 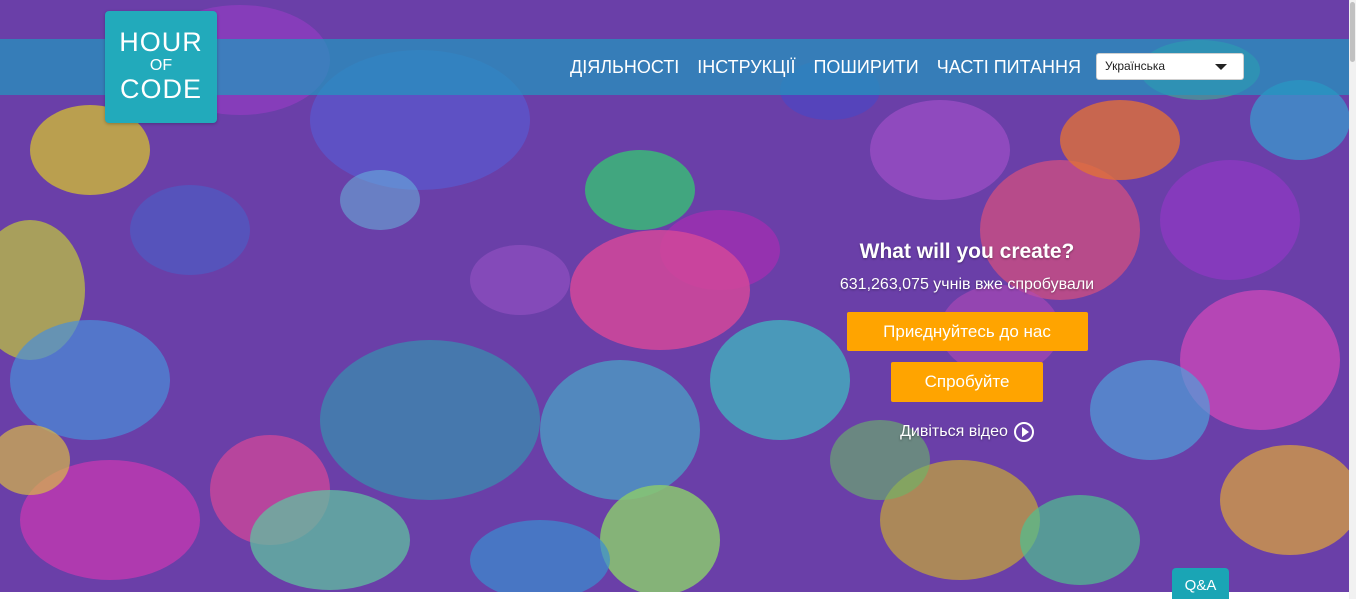 I want to click on watch-video-link: Дивіться відео, so click(x=967, y=432).